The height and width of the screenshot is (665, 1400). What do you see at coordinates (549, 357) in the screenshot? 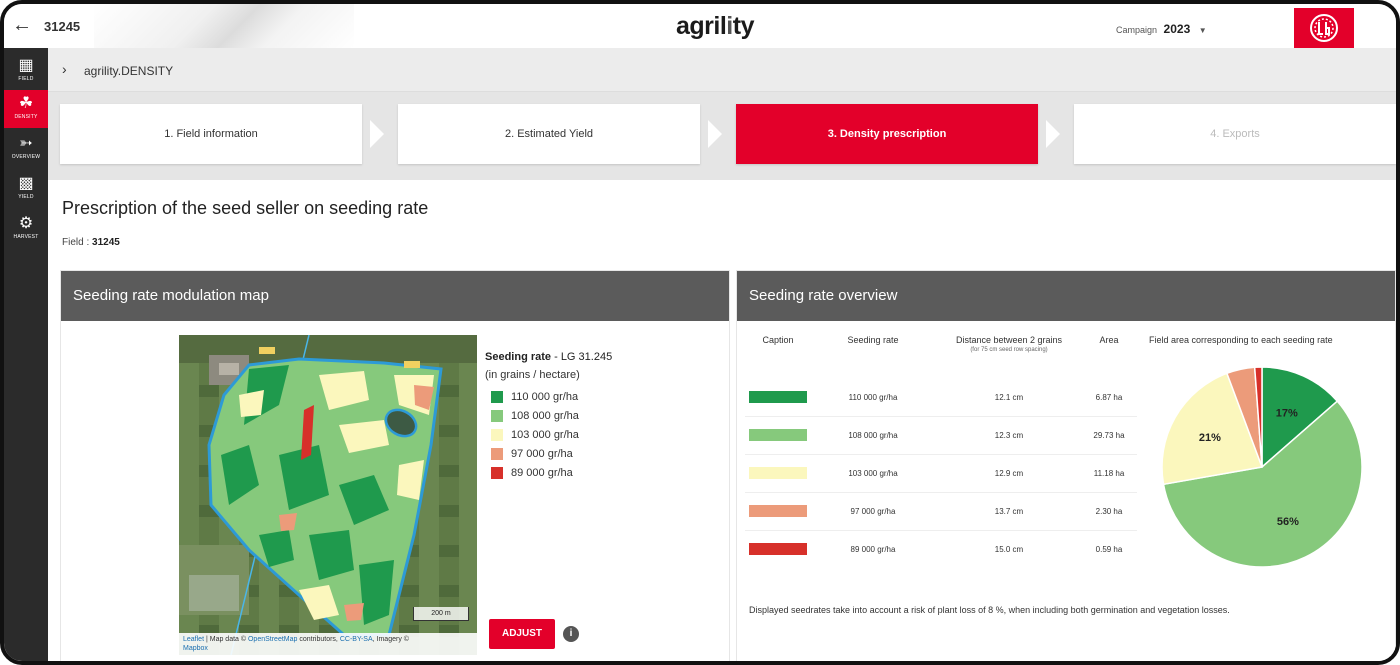
I see `legend-title: Seeding rate - LG 31.245` at bounding box center [549, 357].